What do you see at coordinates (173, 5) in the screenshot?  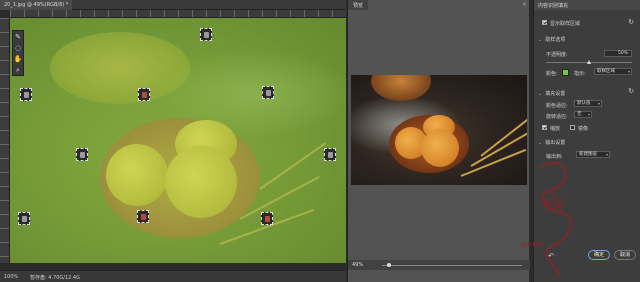 I see `document-tab-bar: 20_1.jpg @ 49%(RGB/8) *` at bounding box center [173, 5].